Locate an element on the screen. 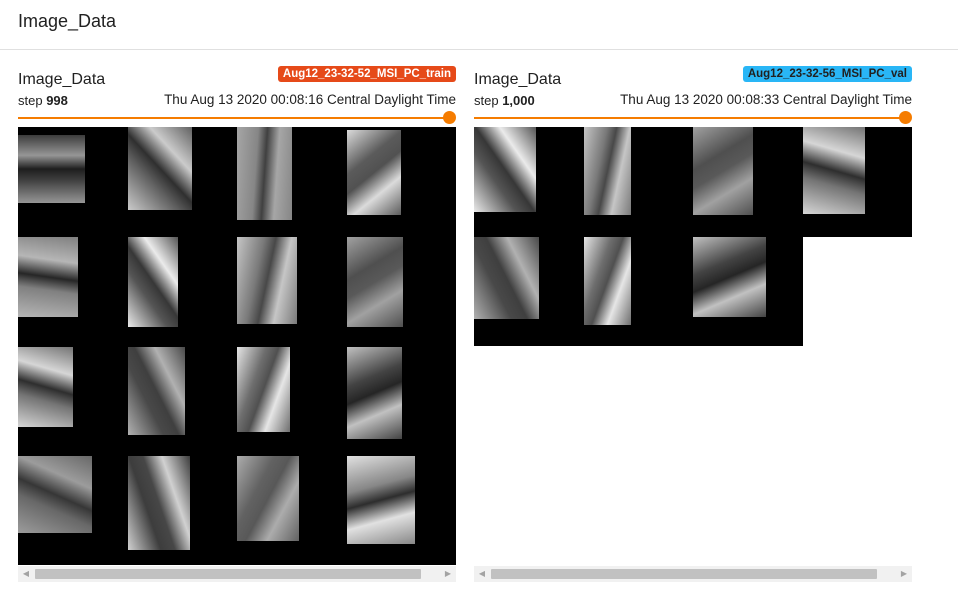  run-name-badge: Aug12_23-32-56_MSI_PC_val is located at coordinates (827, 74).